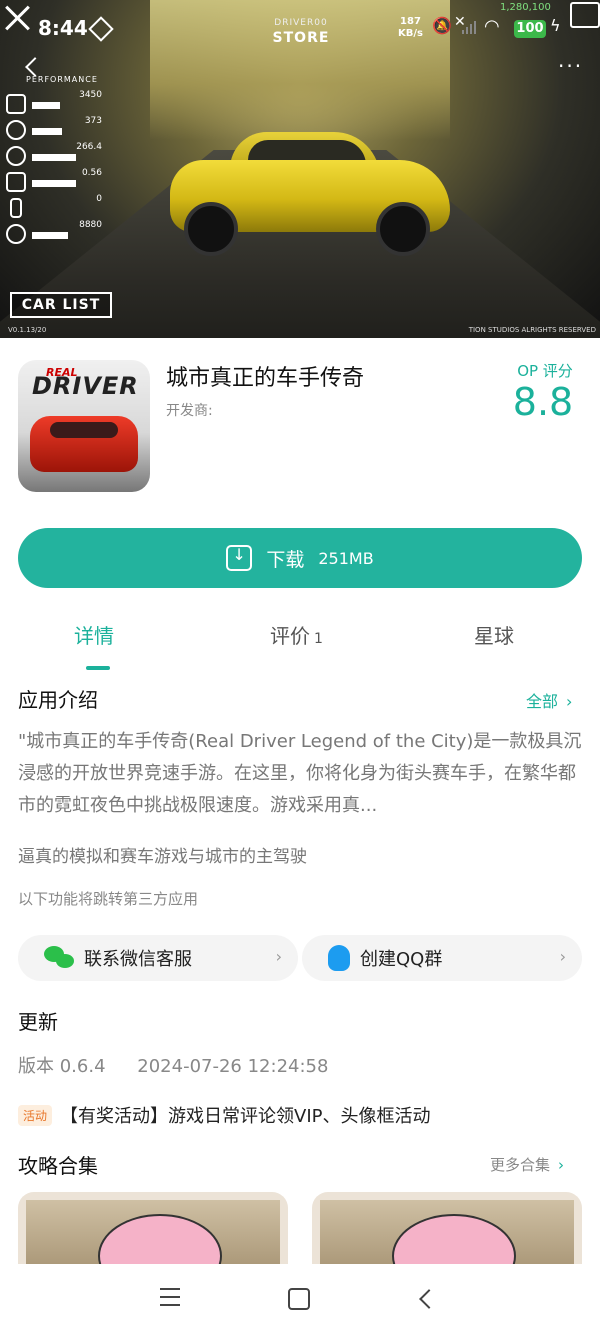 Image resolution: width=600 pixels, height=1333 pixels. I want to click on tab-details: 详情, so click(94, 634).